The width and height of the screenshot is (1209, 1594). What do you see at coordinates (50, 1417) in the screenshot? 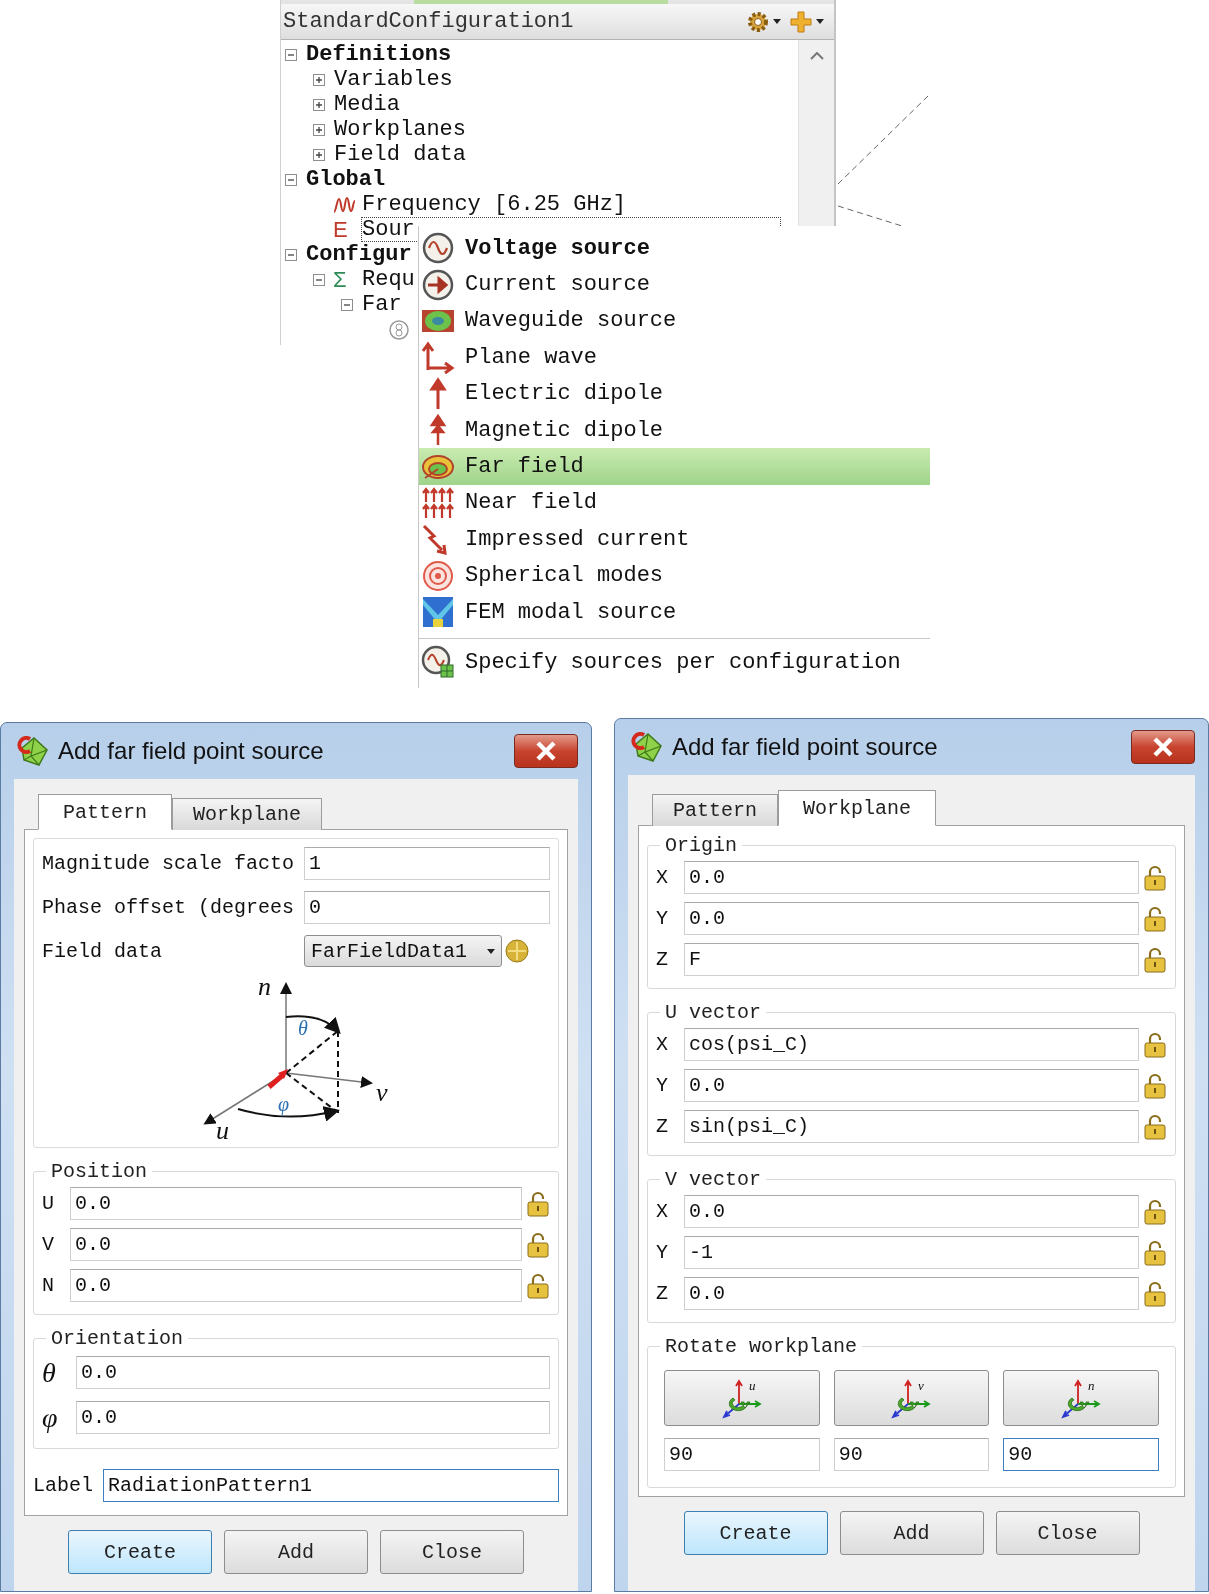
I see `field-label: φ` at bounding box center [50, 1417].